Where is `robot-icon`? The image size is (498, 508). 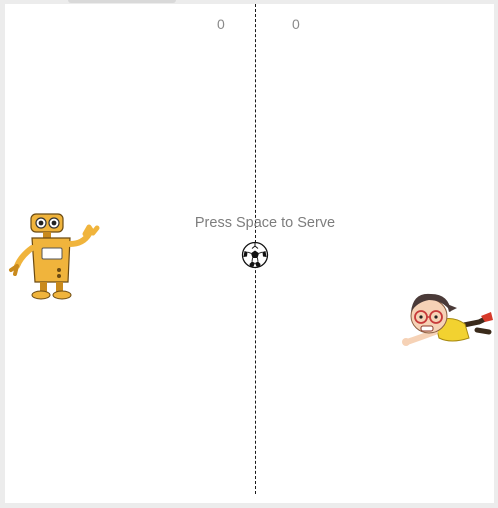
robot-icon is located at coordinates (54, 256).